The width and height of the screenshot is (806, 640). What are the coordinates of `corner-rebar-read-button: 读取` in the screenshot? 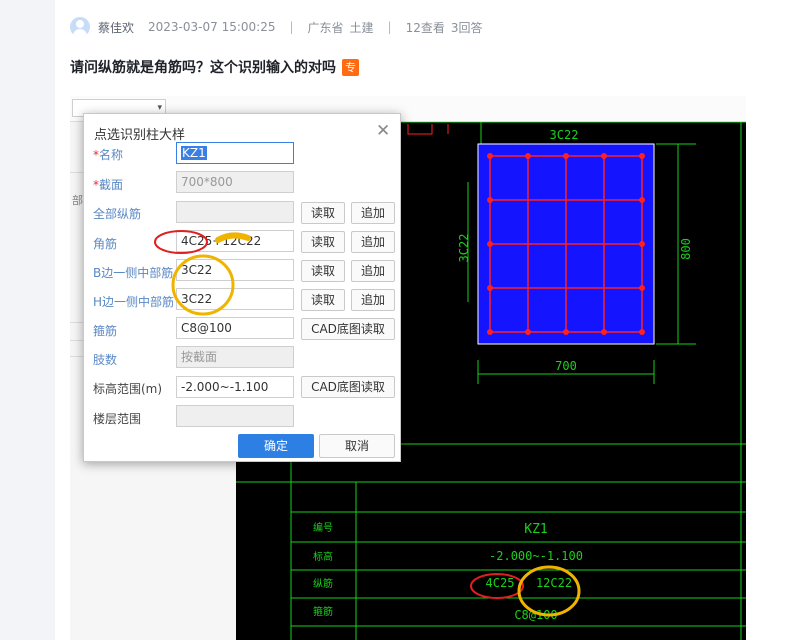 It's located at (323, 242).